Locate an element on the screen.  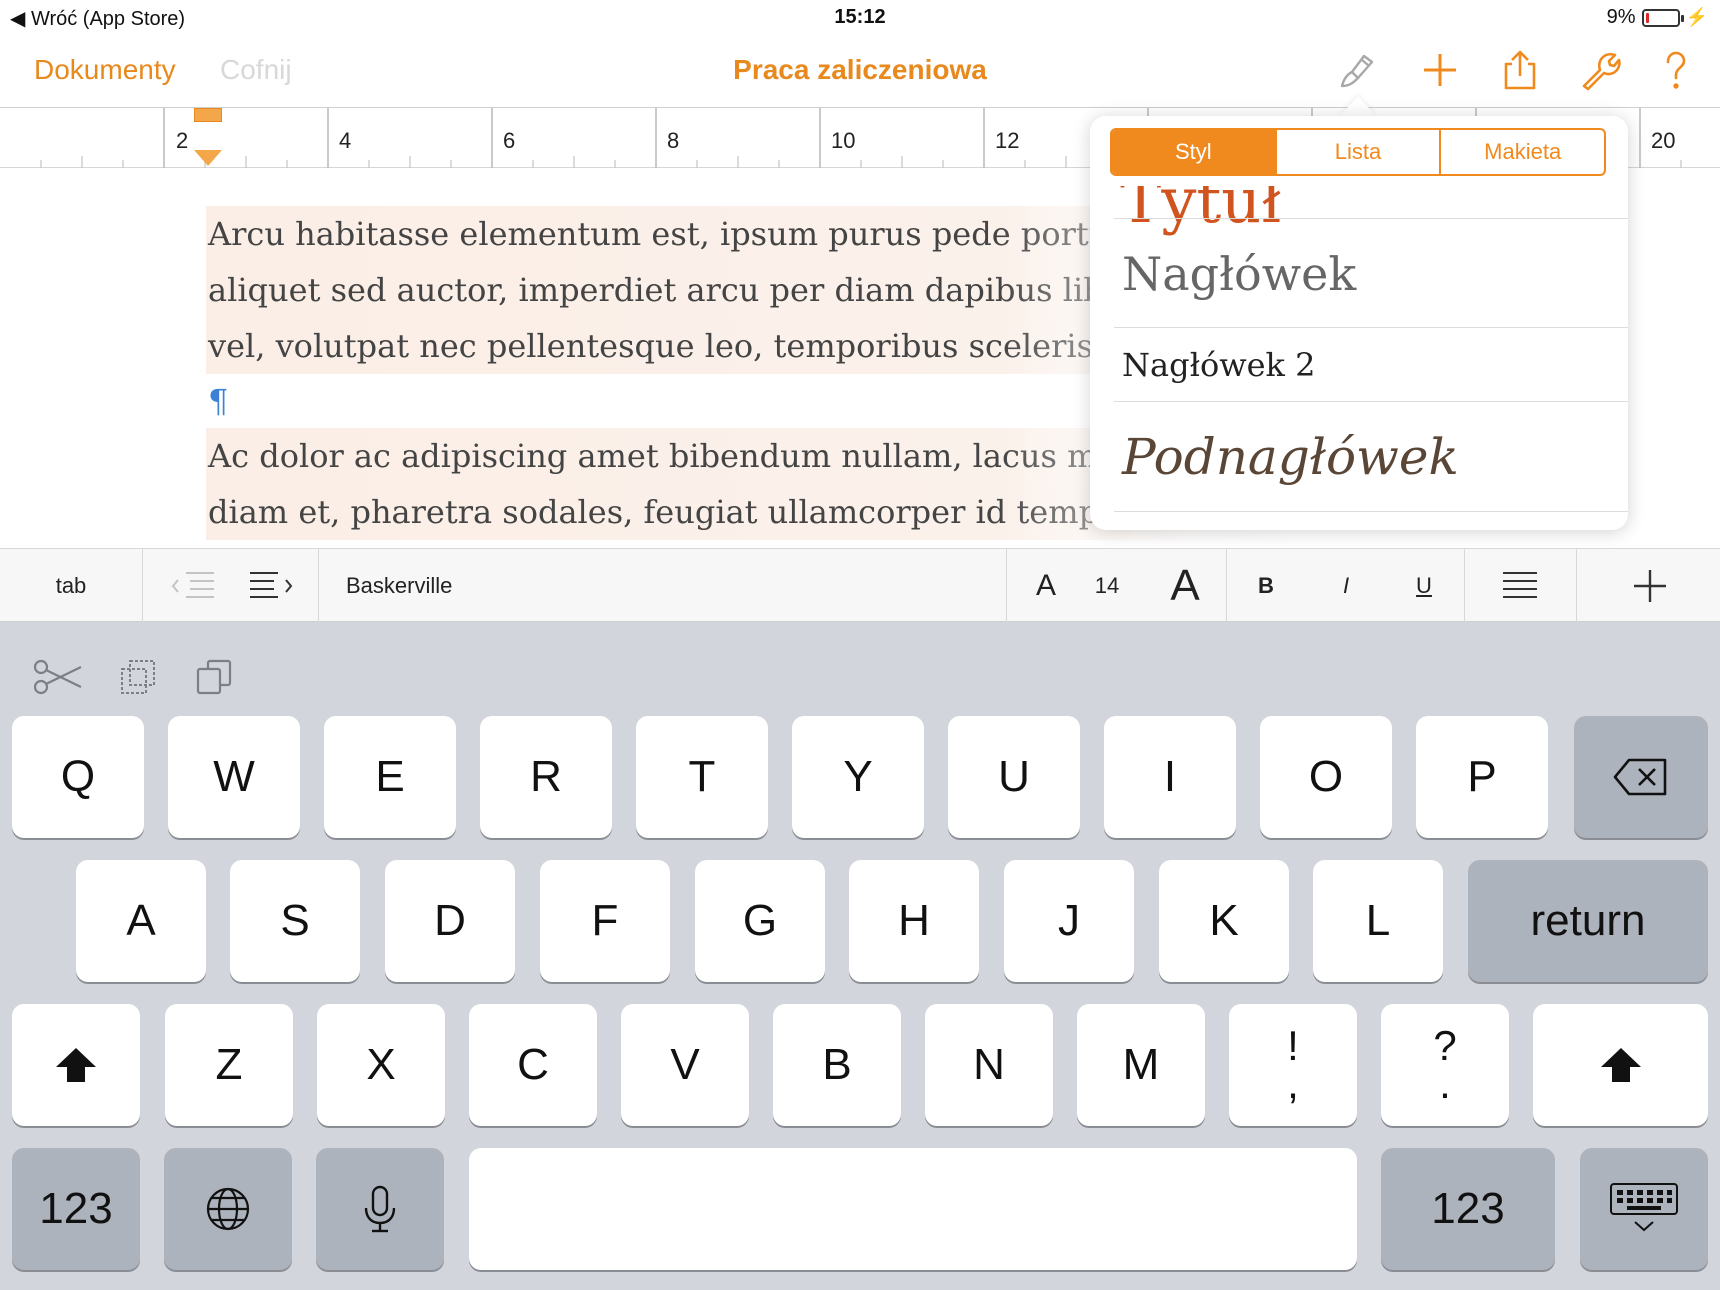
battery-percent: 9% is located at coordinates (1621, 17).